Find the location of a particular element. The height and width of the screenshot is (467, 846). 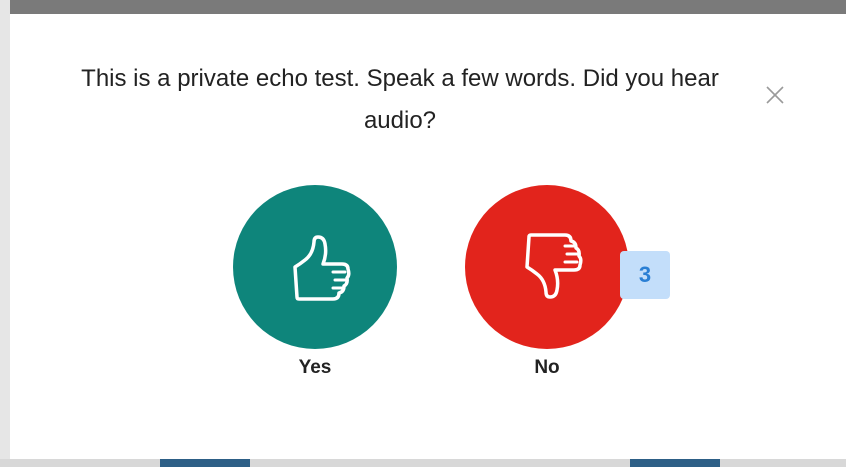

backdrop is located at coordinates (423, 7).